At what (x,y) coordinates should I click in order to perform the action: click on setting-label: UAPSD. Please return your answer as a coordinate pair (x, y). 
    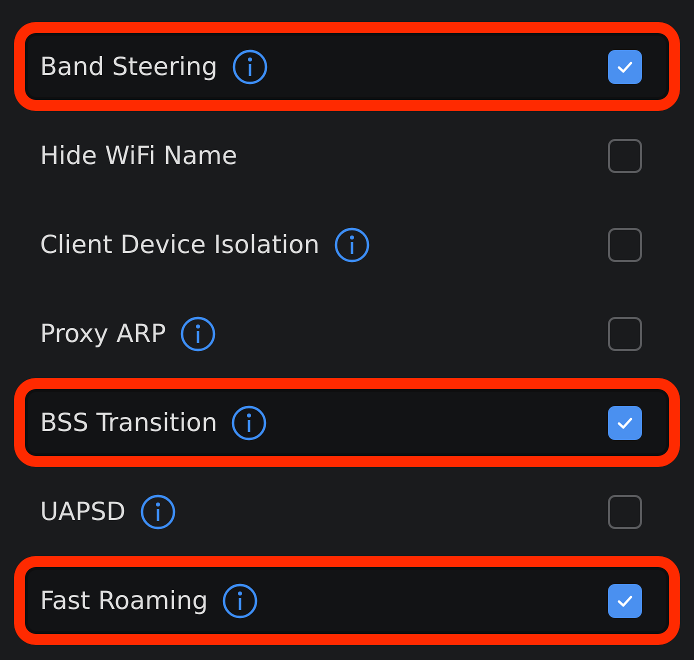
    Looking at the image, I should click on (83, 511).